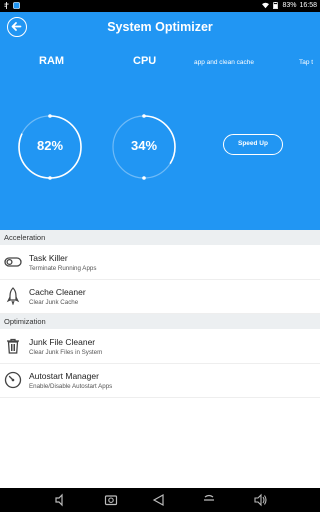 The width and height of the screenshot is (320, 512). I want to click on screenshot-icon, so click(111, 500).